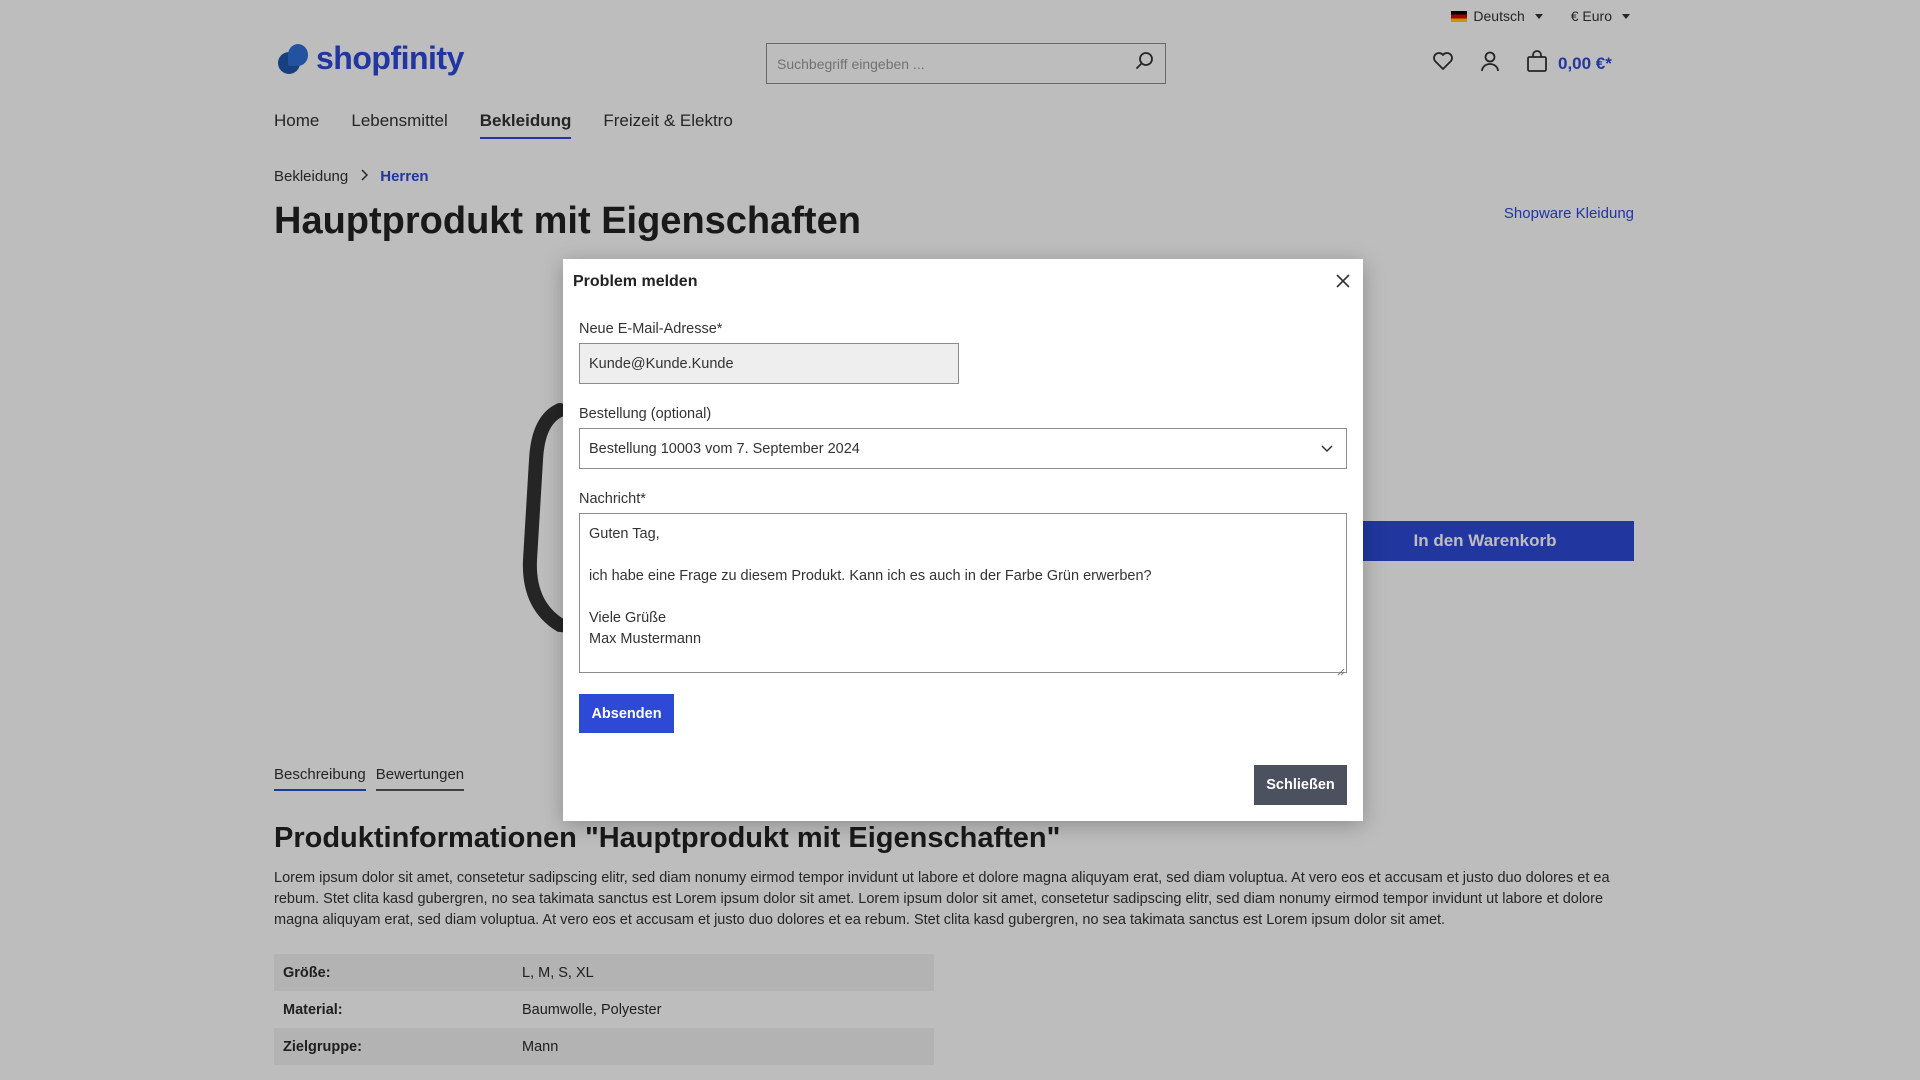 The width and height of the screenshot is (1920, 1080). What do you see at coordinates (1341, 669) in the screenshot?
I see `resize-grip-icon` at bounding box center [1341, 669].